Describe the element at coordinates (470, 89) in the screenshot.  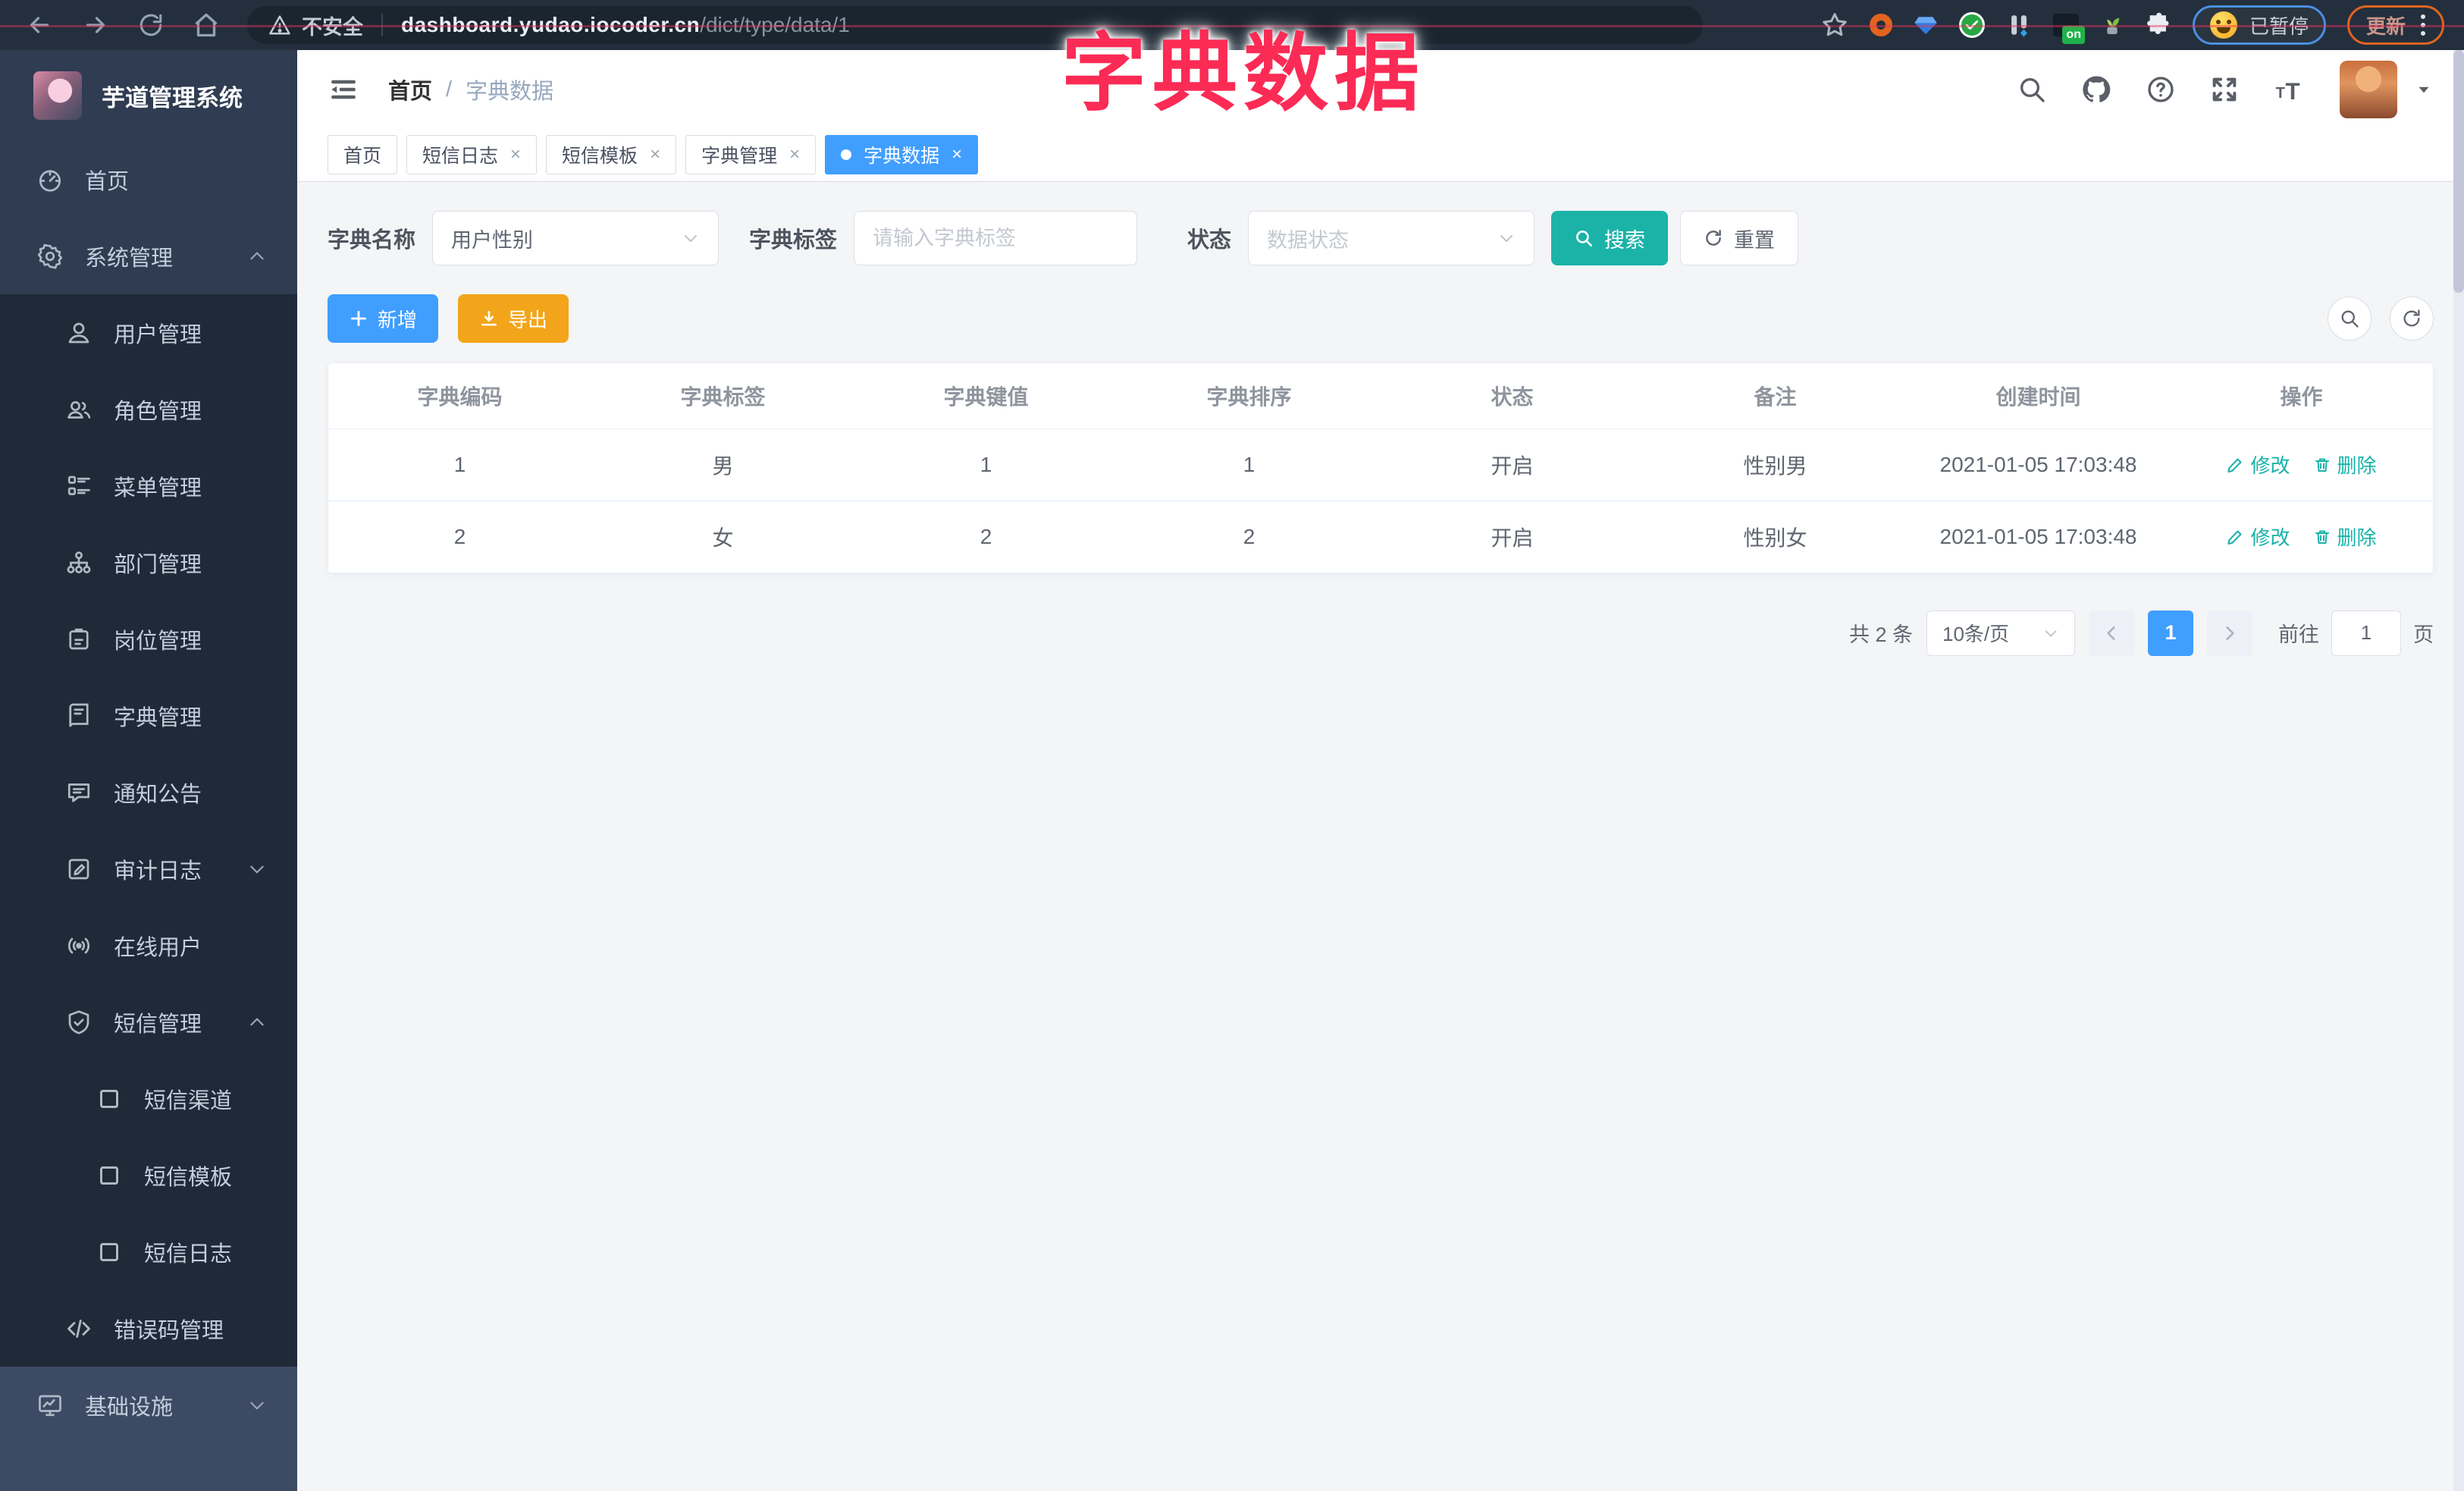
I see `breadcrumb: 首页 / 字典数据` at that location.